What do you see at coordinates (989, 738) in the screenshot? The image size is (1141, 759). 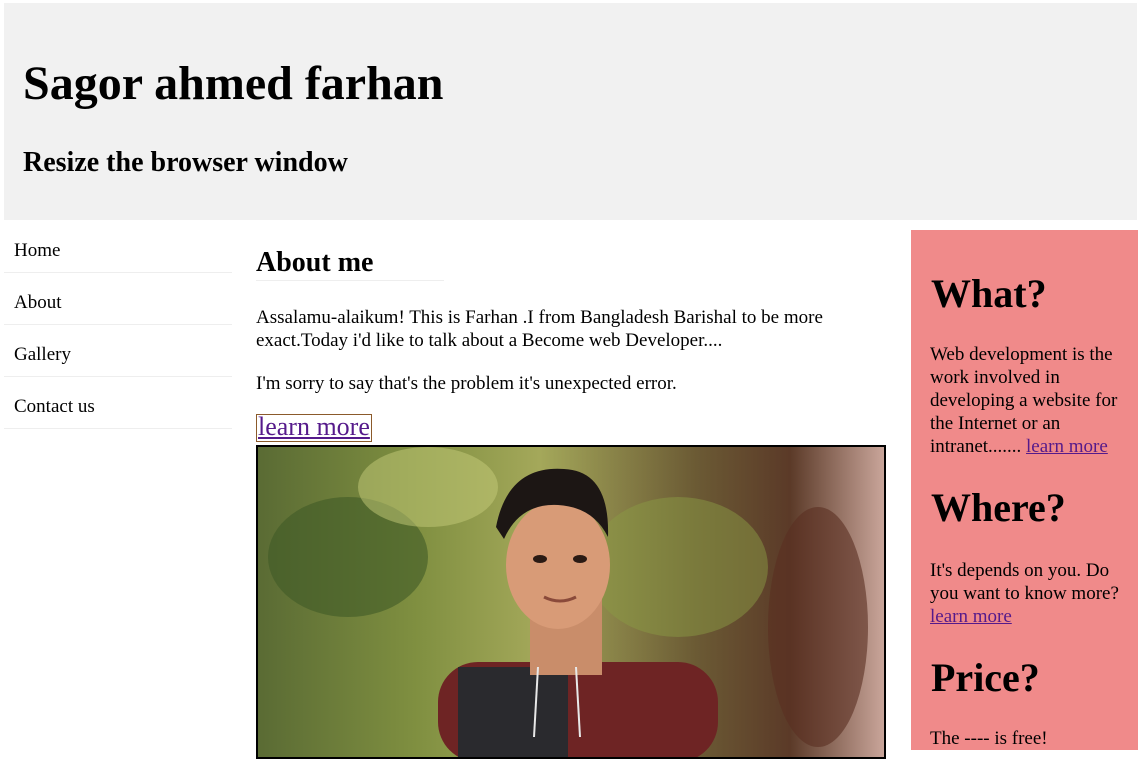 I see `price-text: The ---- is free!` at bounding box center [989, 738].